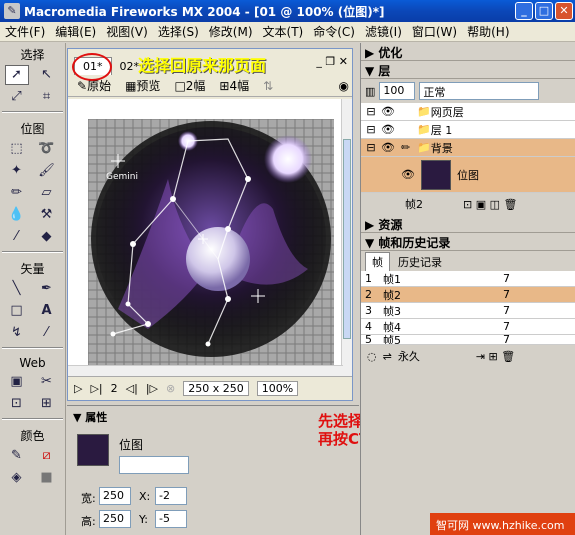 The height and width of the screenshot is (535, 575). Describe the element at coordinates (277, 388) in the screenshot. I see `zoom-select: 100%` at that location.